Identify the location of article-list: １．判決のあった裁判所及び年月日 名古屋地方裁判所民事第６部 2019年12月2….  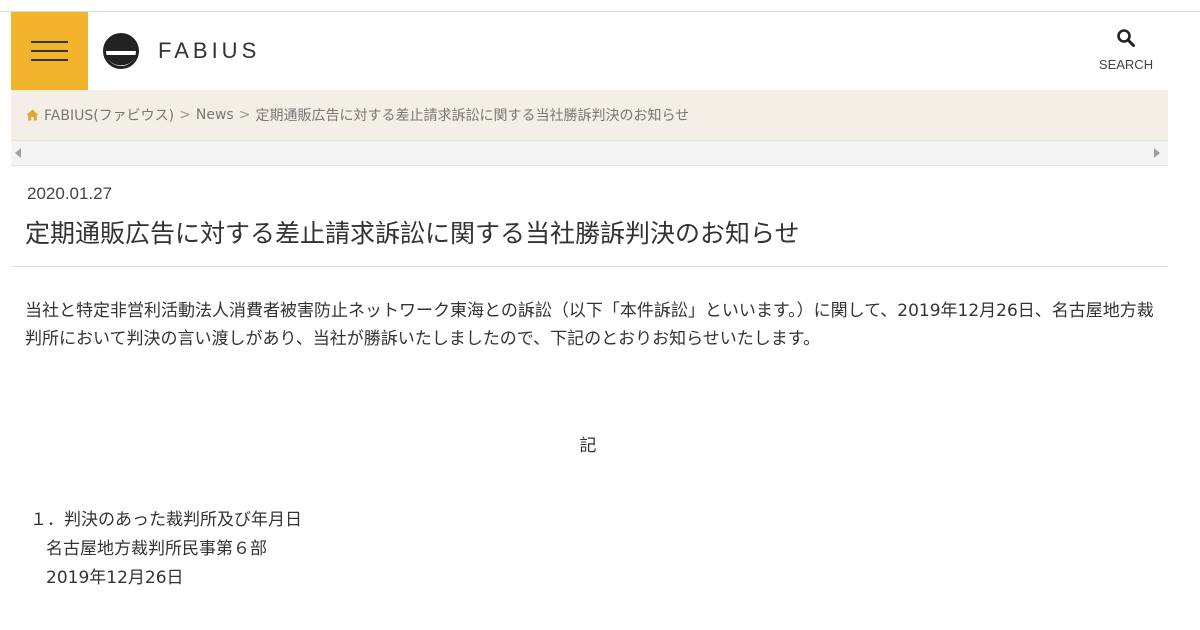
(166, 549).